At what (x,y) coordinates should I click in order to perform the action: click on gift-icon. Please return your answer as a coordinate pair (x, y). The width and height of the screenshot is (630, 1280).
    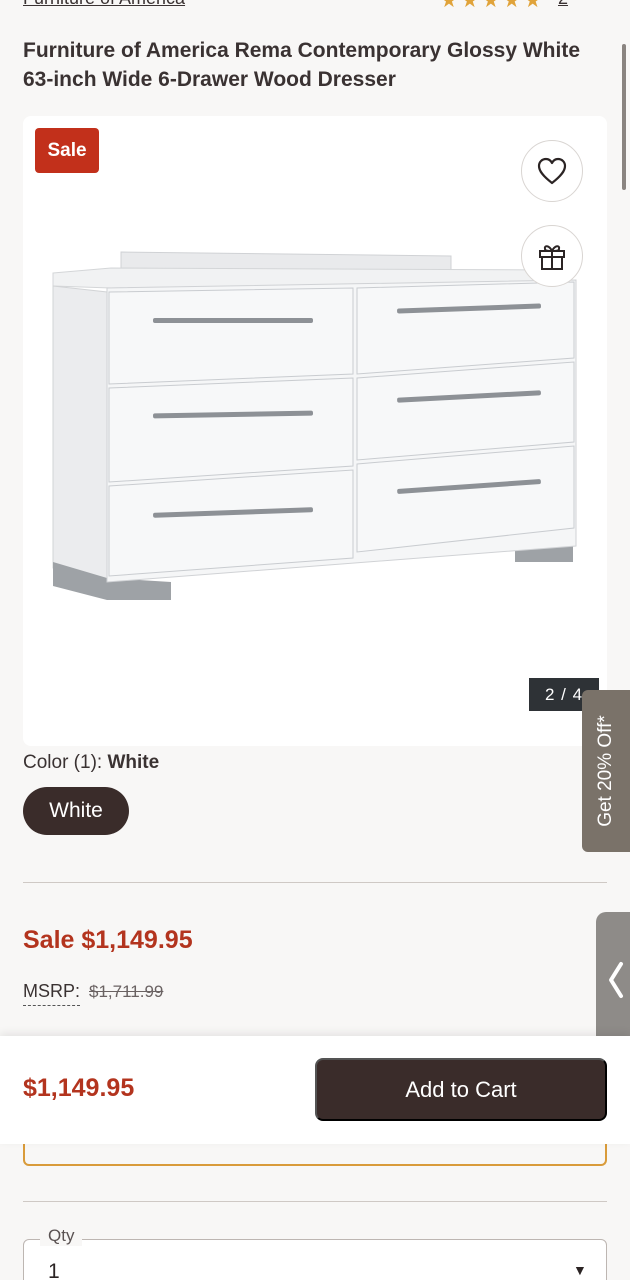
    Looking at the image, I should click on (552, 257).